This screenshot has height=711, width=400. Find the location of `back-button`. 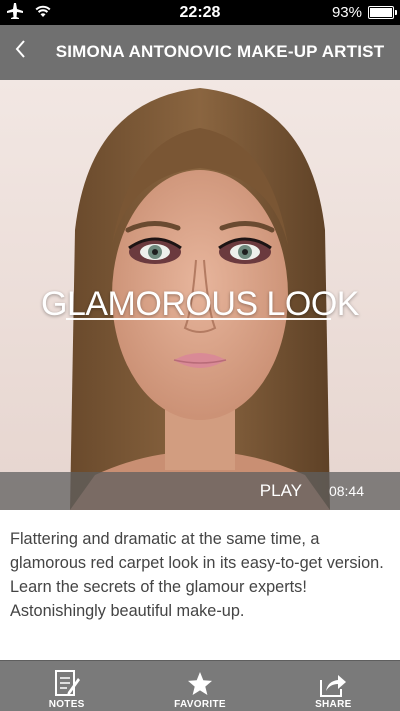

back-button is located at coordinates (20, 51).